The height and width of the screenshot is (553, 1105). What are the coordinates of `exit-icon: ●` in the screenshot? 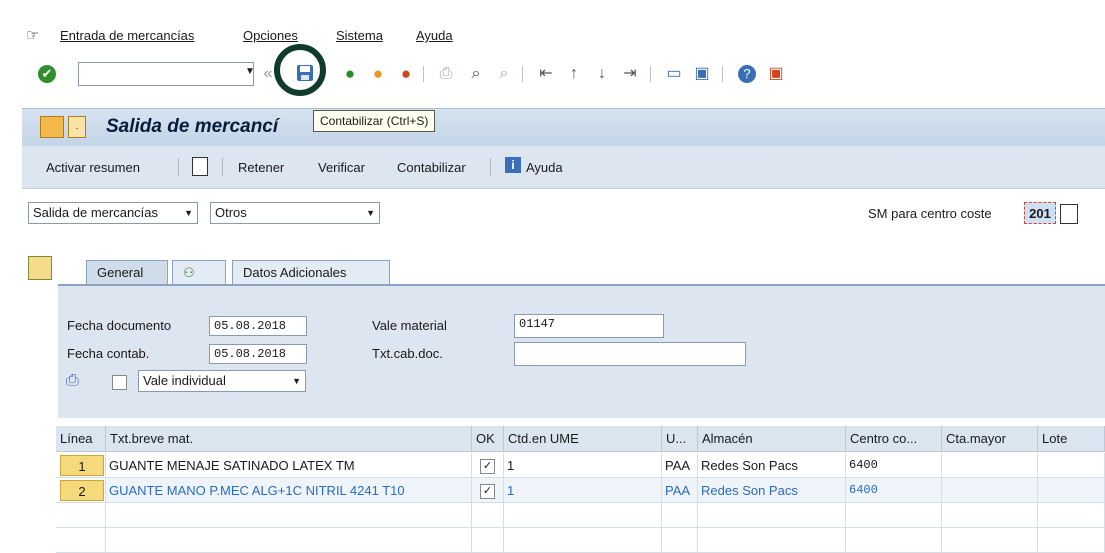 It's located at (378, 74).